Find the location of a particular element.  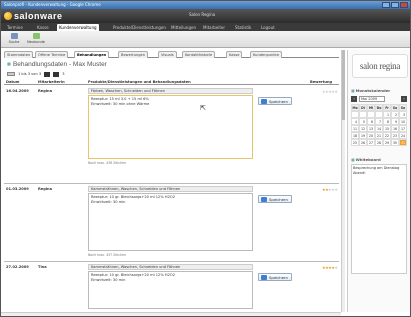

new-customer-button: Neukunde is located at coordinates (36, 39).